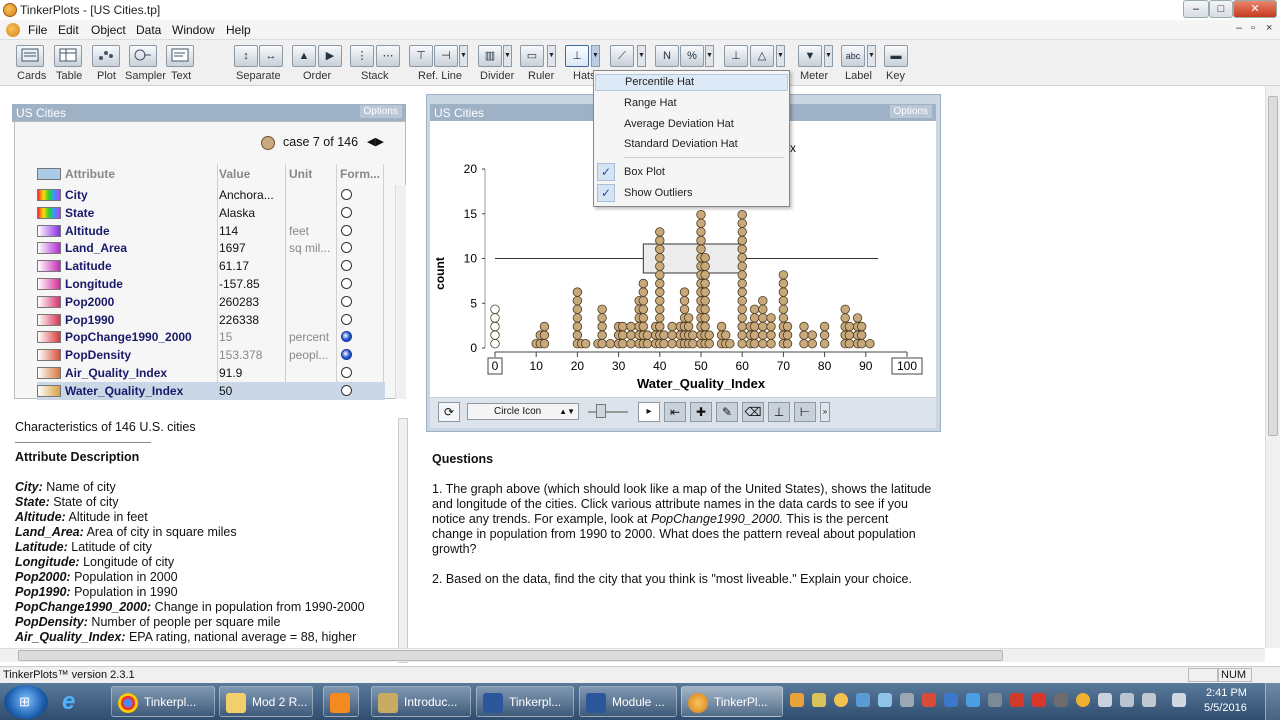  I want to click on count-n-button: N, so click(667, 56).